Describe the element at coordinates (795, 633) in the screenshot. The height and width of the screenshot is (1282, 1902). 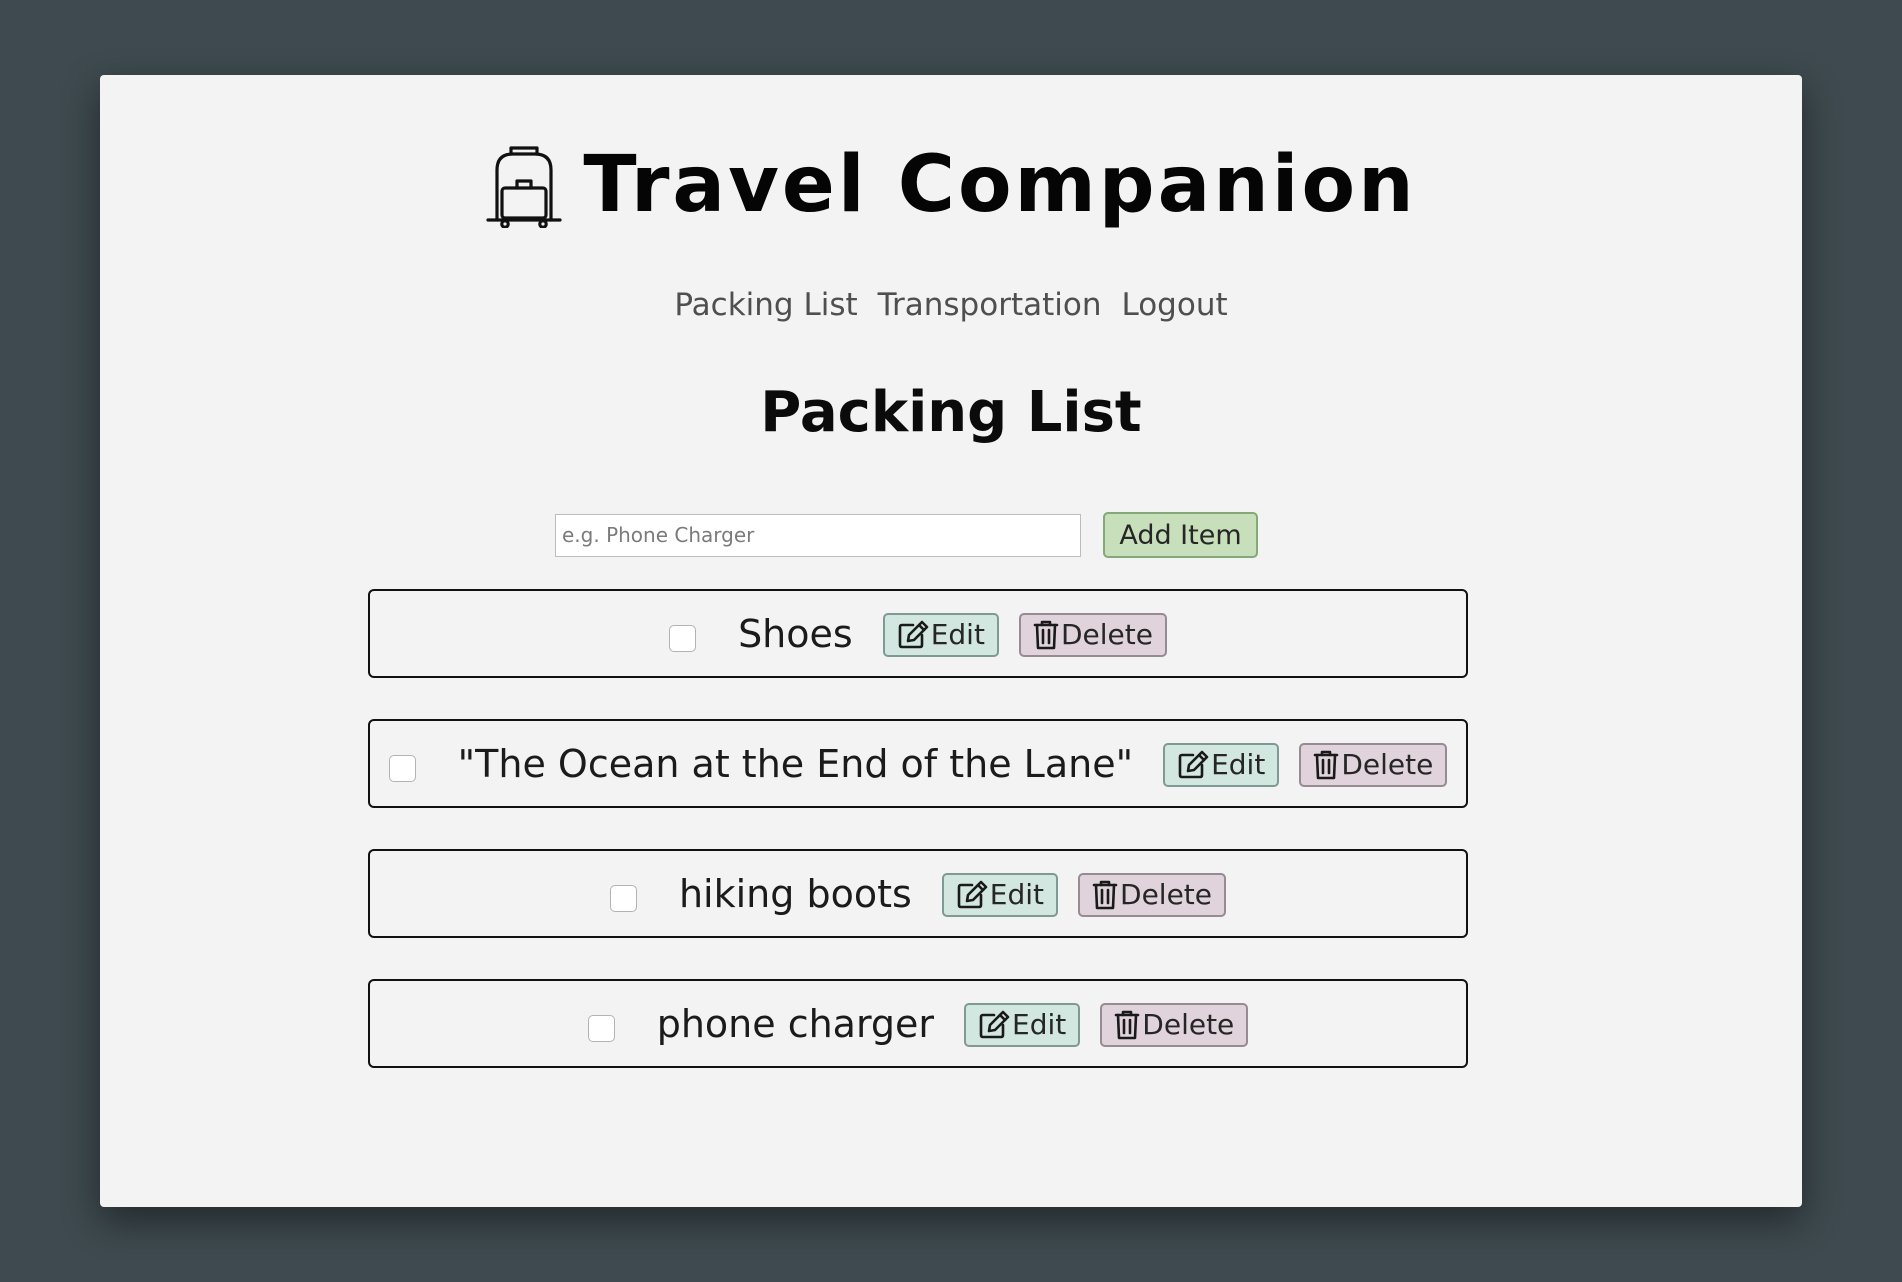
I see `item-name: Shoes` at that location.